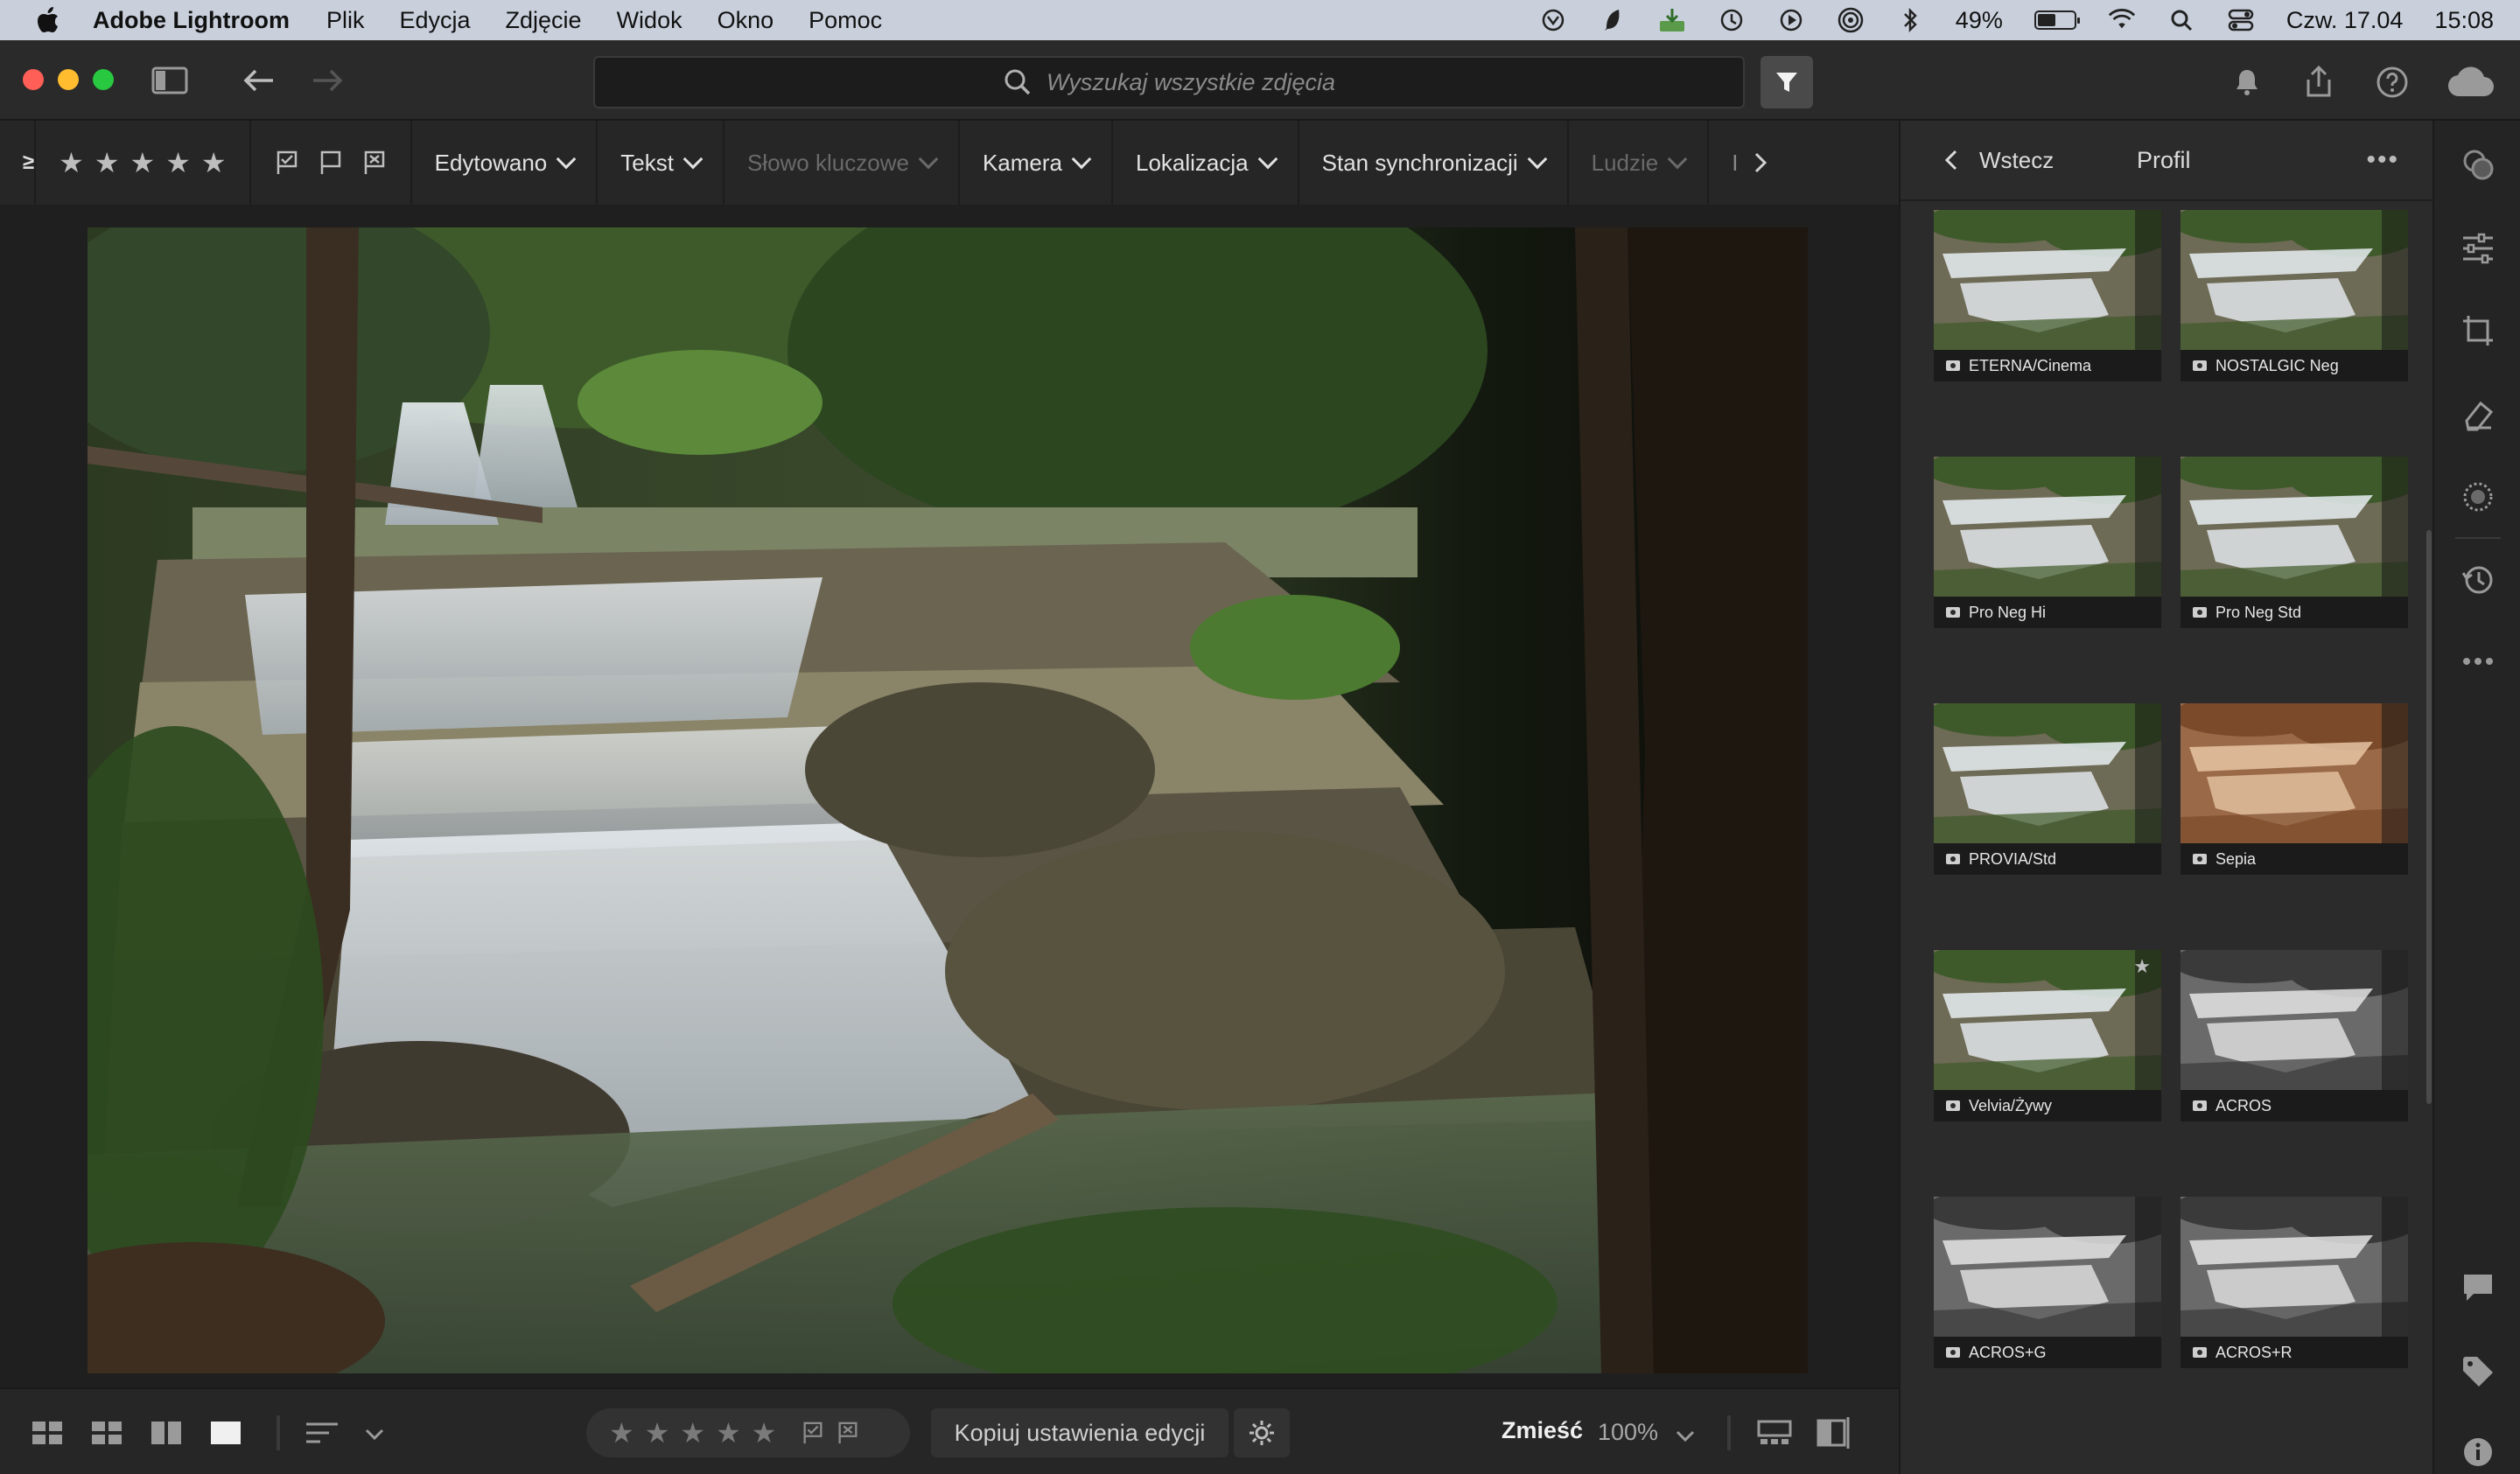 The image size is (2520, 1474). Describe the element at coordinates (18, 163) in the screenshot. I see `scope-toggle: ≥` at that location.